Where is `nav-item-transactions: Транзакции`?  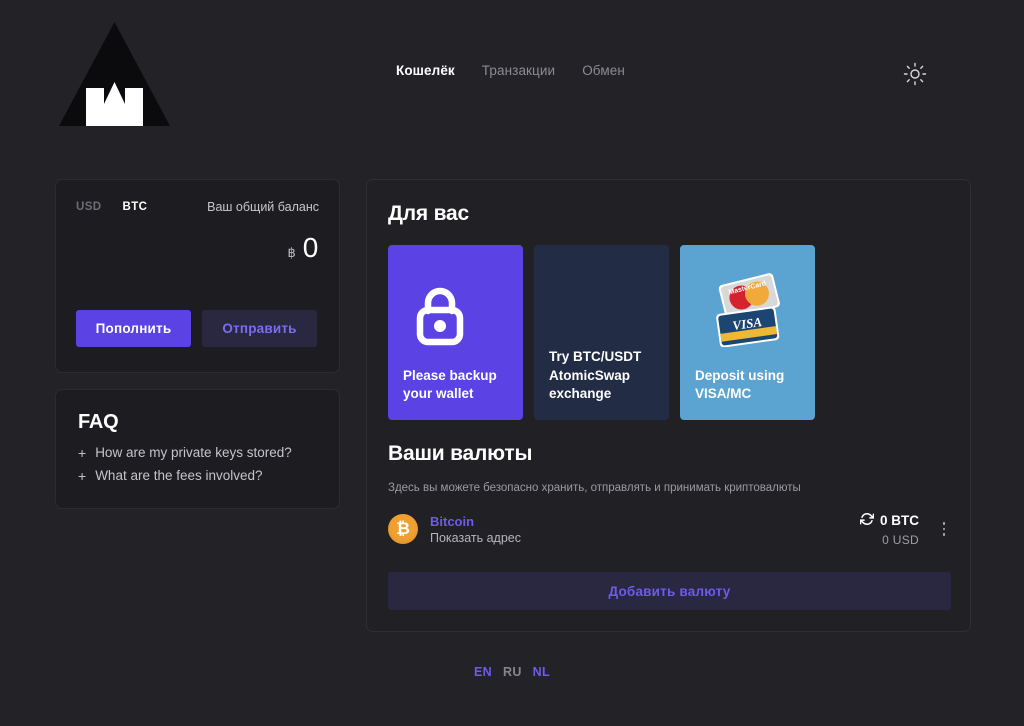
nav-item-transactions: Транзакции is located at coordinates (518, 70).